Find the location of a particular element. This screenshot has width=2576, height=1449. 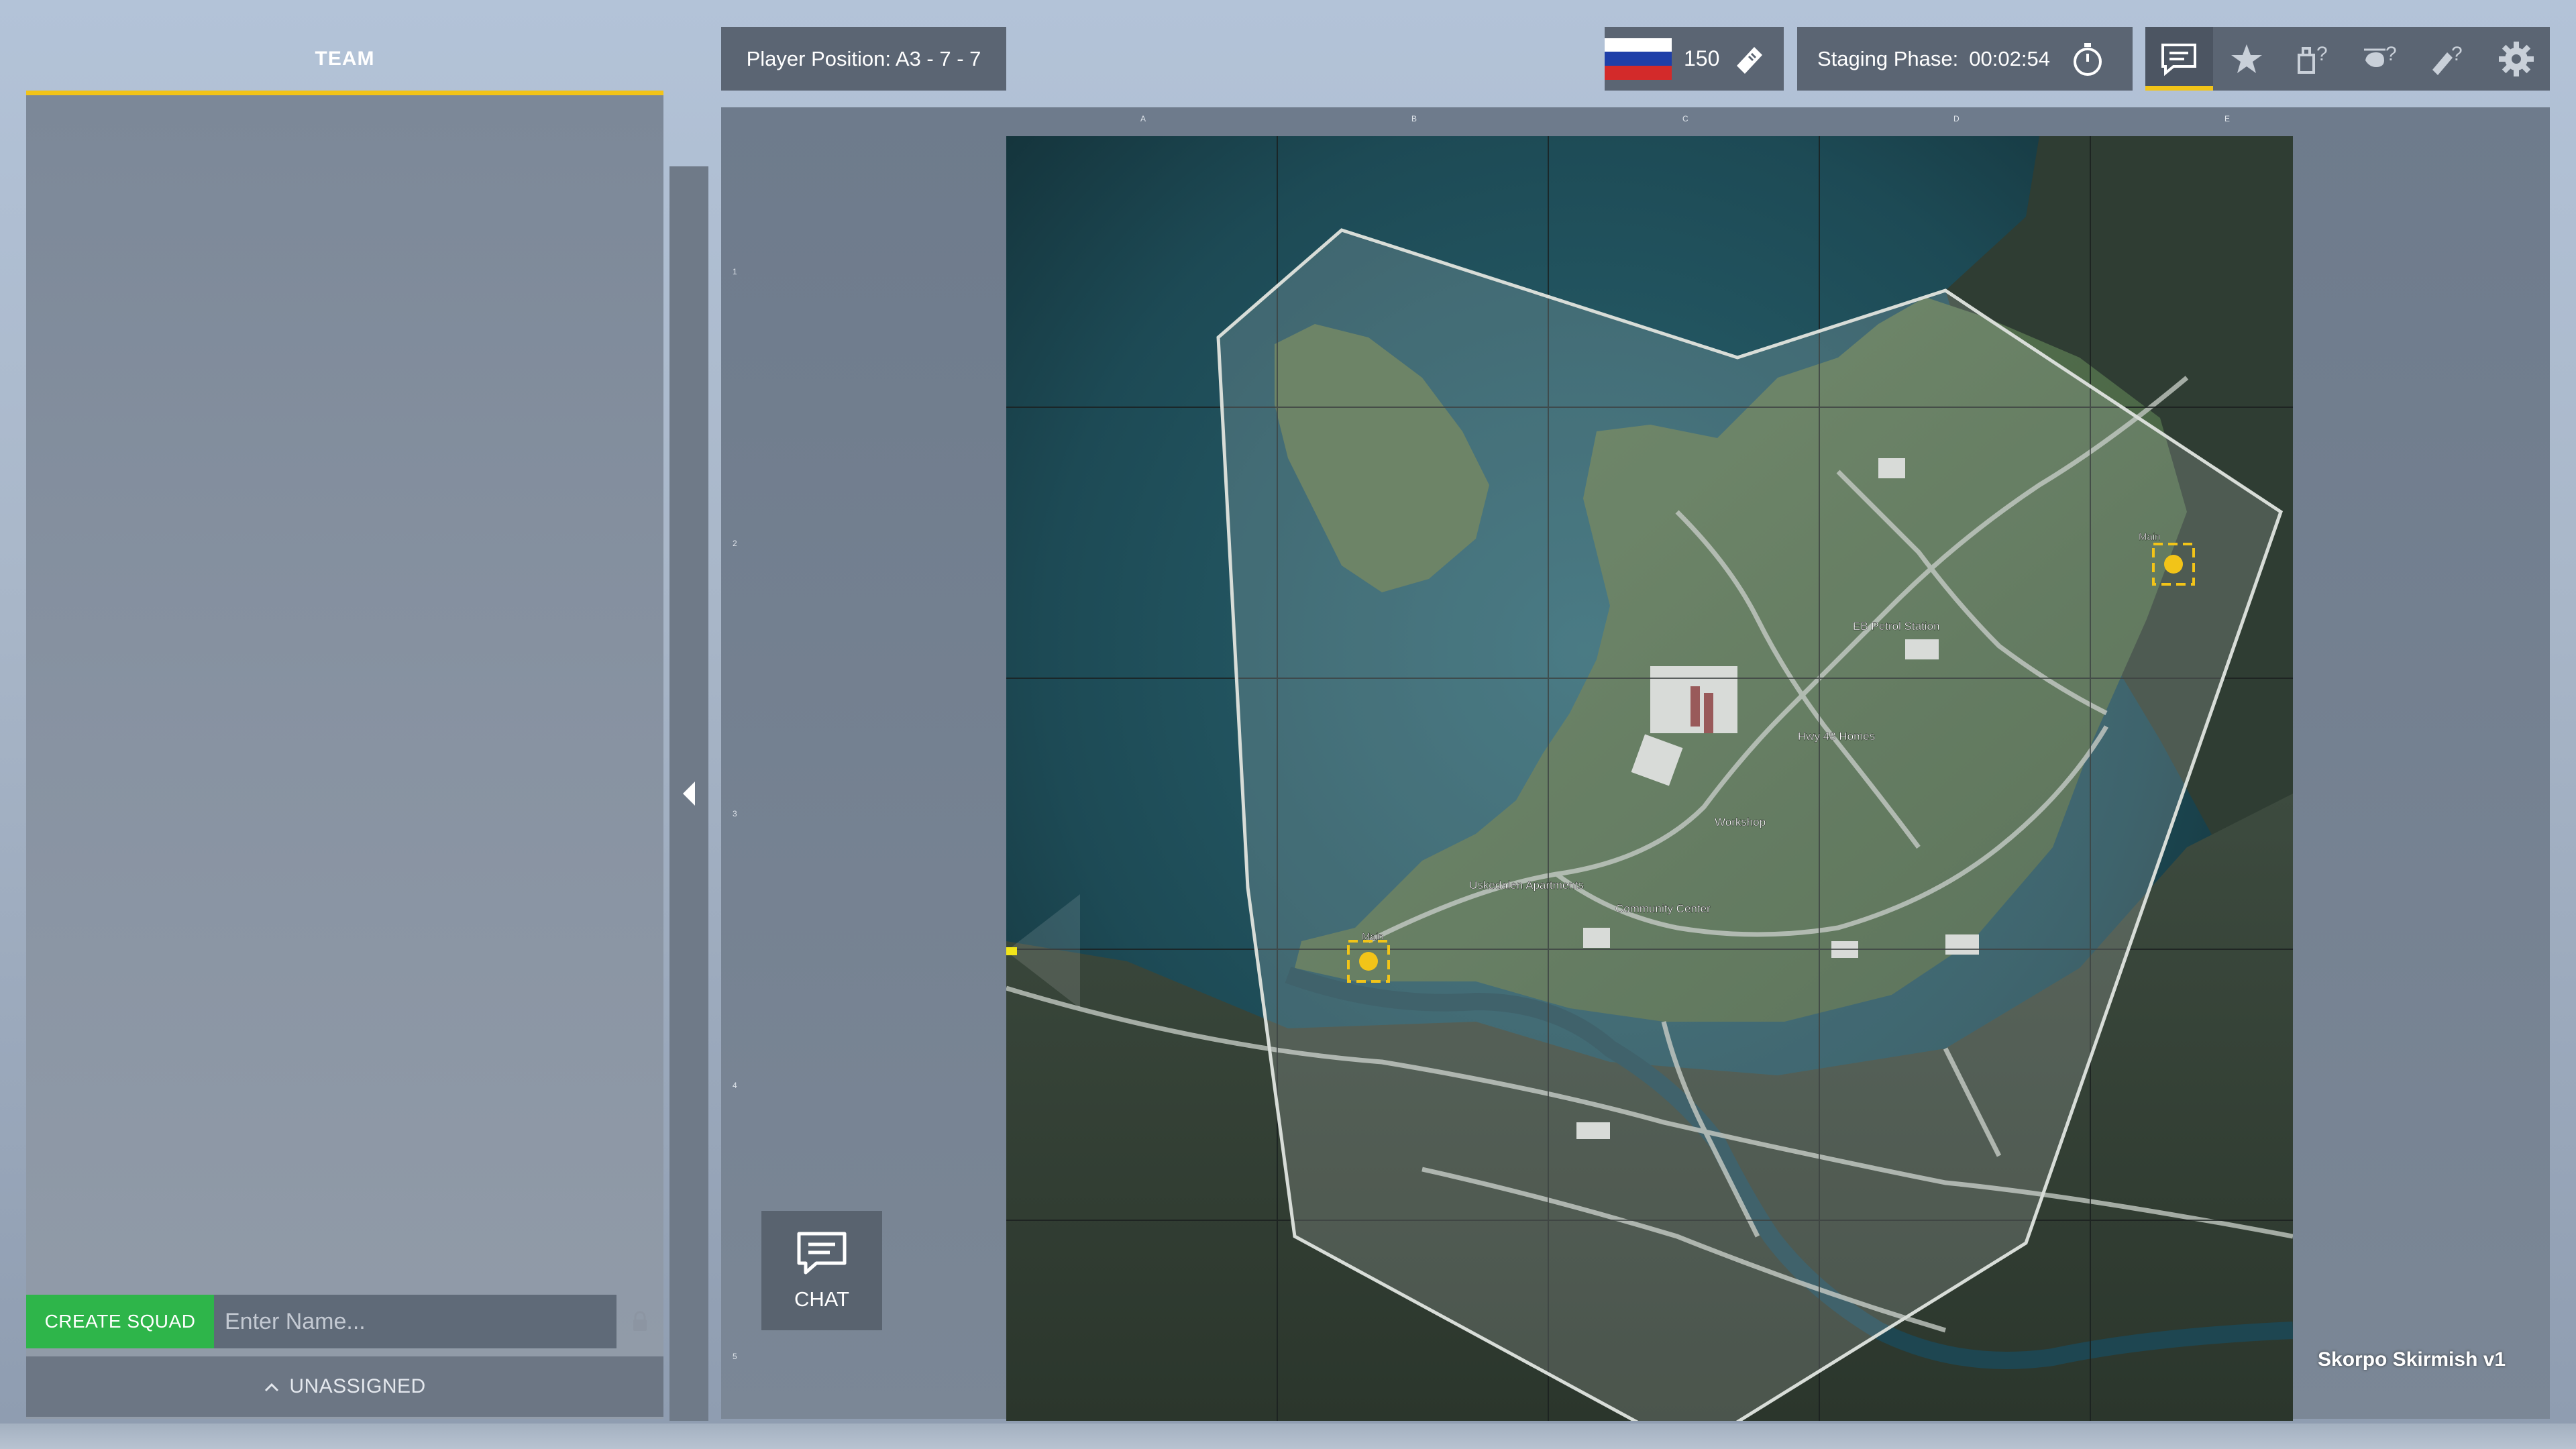

team-tab-indicator is located at coordinates (344, 93).